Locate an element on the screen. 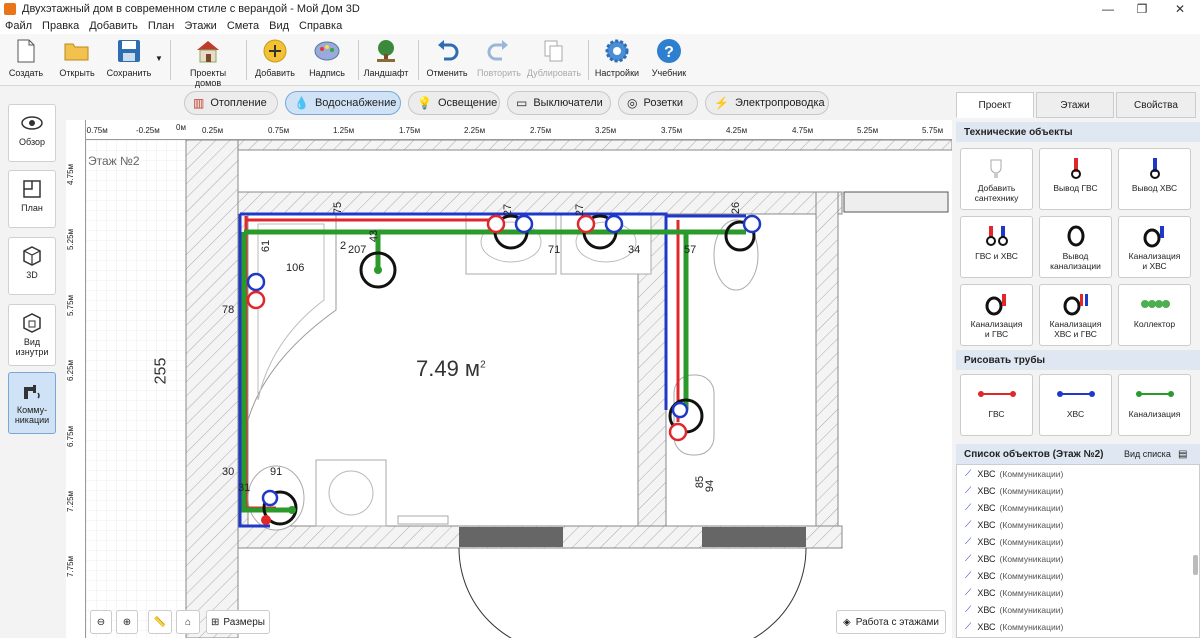 The height and width of the screenshot is (638, 1200). projects-label: Проекты домов is located at coordinates (208, 78).